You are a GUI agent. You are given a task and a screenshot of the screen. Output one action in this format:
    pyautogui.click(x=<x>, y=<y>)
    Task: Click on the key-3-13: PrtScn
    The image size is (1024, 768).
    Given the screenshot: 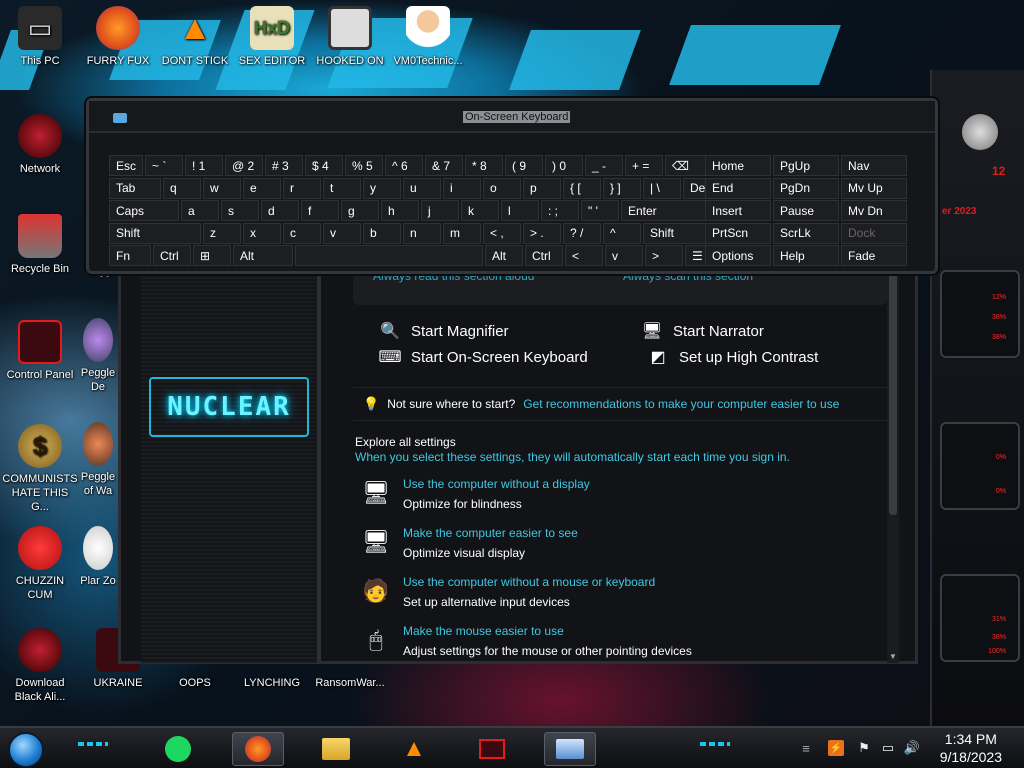 What is the action you would take?
    pyautogui.click(x=738, y=233)
    